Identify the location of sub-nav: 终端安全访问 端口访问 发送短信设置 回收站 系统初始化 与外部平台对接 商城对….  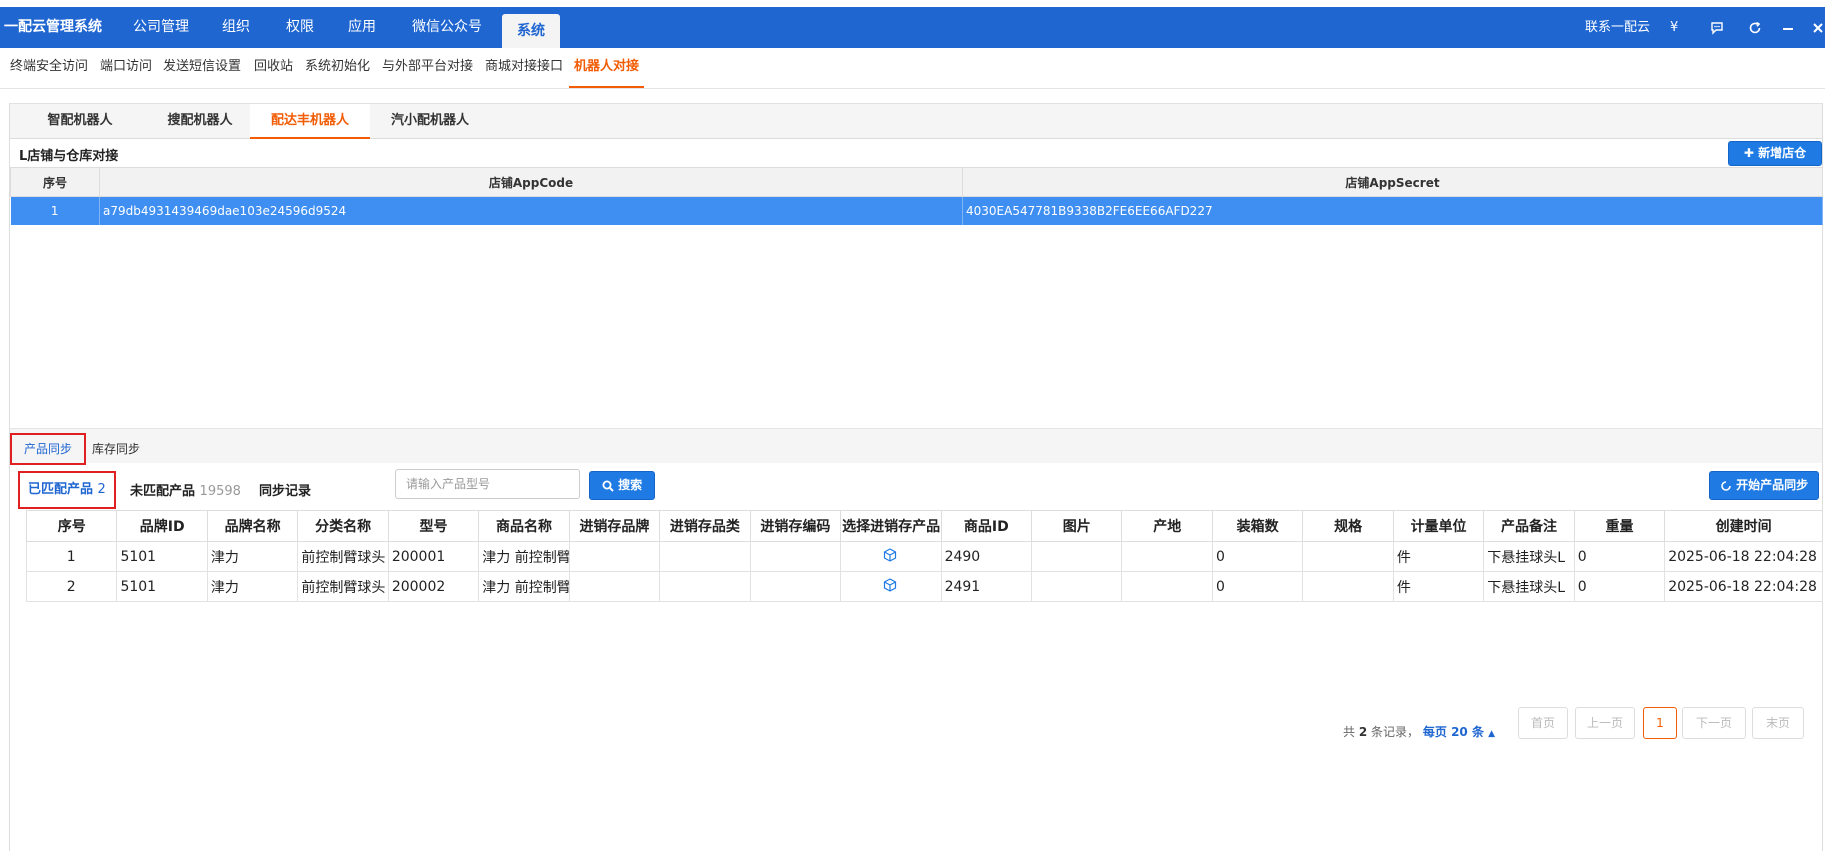
(912, 68).